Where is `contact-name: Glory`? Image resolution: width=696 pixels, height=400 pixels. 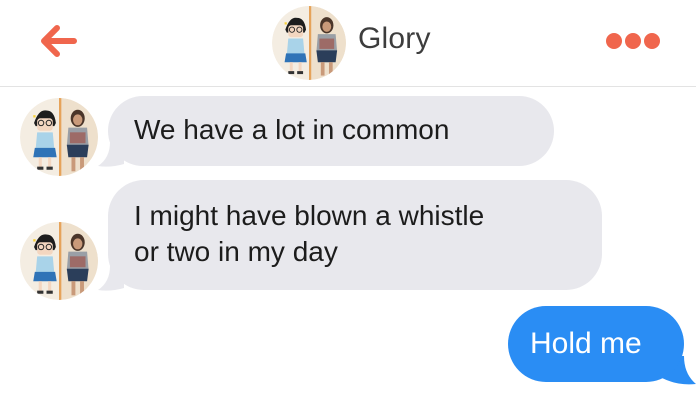
contact-name: Glory is located at coordinates (394, 39).